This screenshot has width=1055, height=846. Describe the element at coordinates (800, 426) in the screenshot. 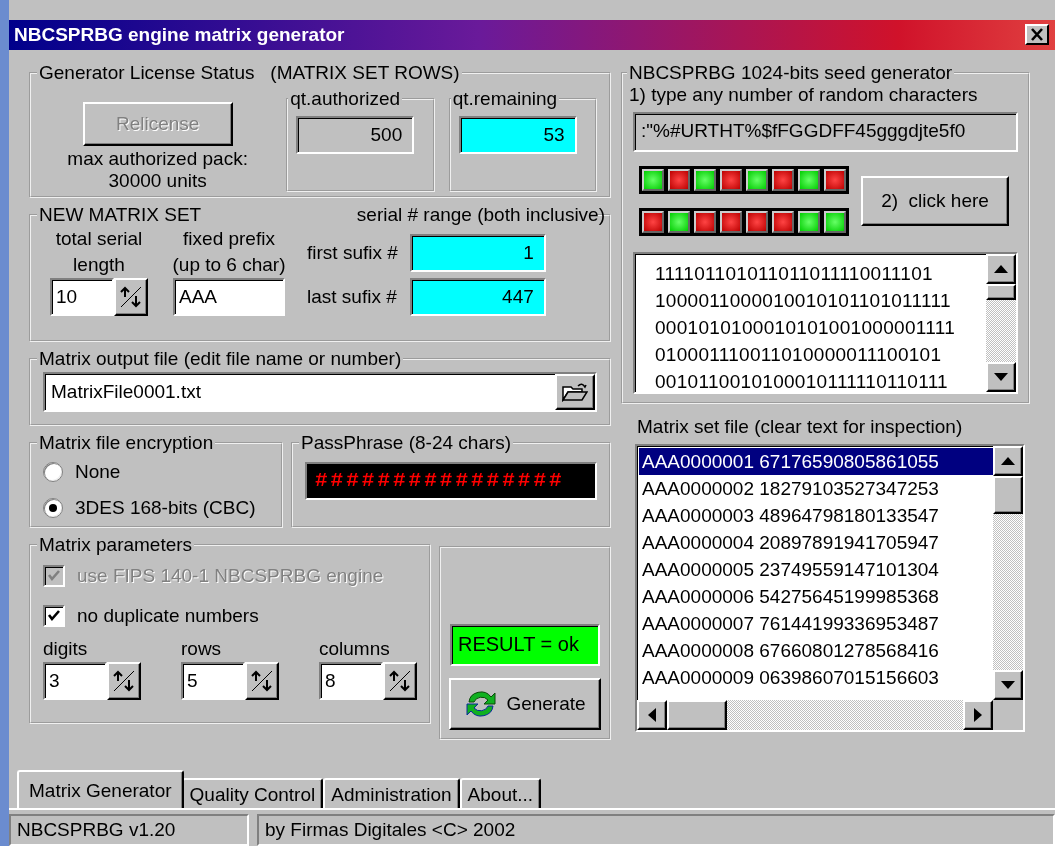

I see `list-title: Matrix set file (clear text for inspection)` at that location.